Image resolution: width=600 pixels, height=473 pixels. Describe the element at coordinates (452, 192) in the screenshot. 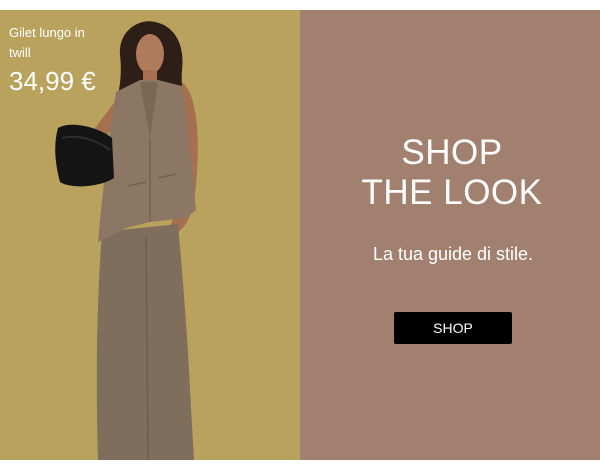

I see `headline-line-2: THE LOOK` at that location.